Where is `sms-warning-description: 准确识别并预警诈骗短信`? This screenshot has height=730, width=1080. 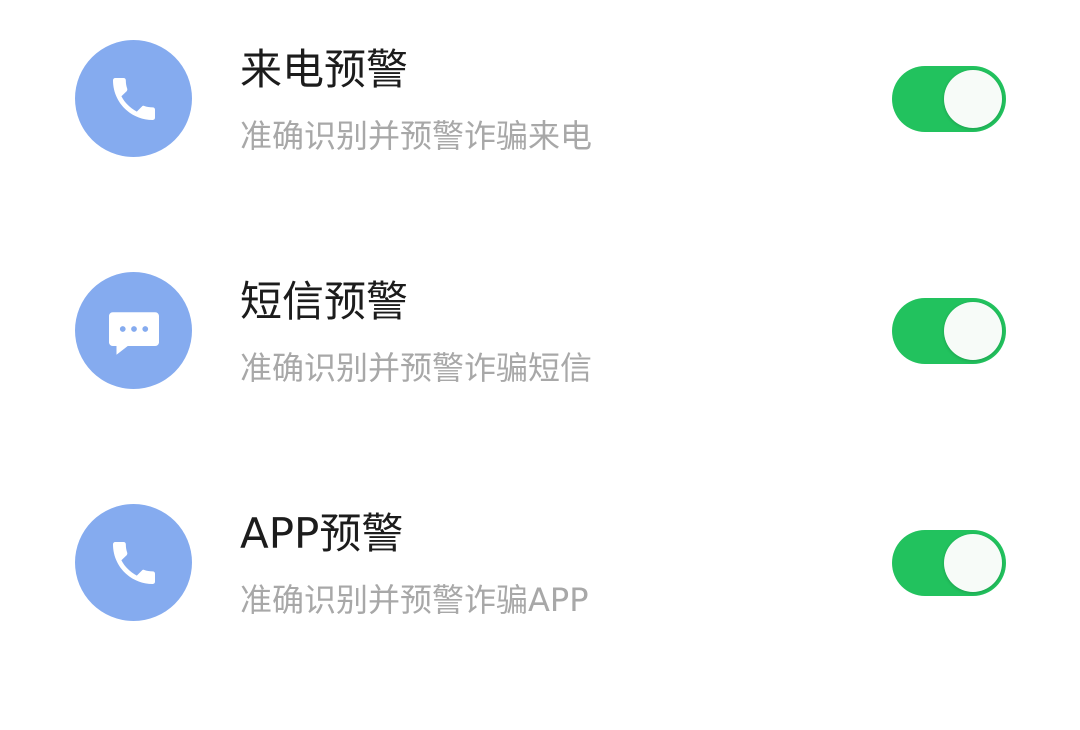 sms-warning-description: 准确识别并预警诈骗短信 is located at coordinates (416, 368).